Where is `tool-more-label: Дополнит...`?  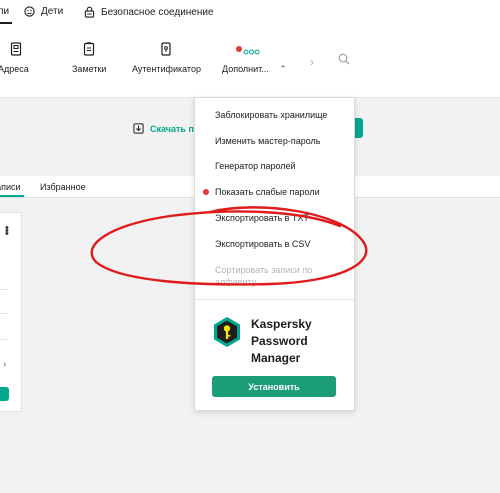
tool-more-label: Дополнит... is located at coordinates (245, 69).